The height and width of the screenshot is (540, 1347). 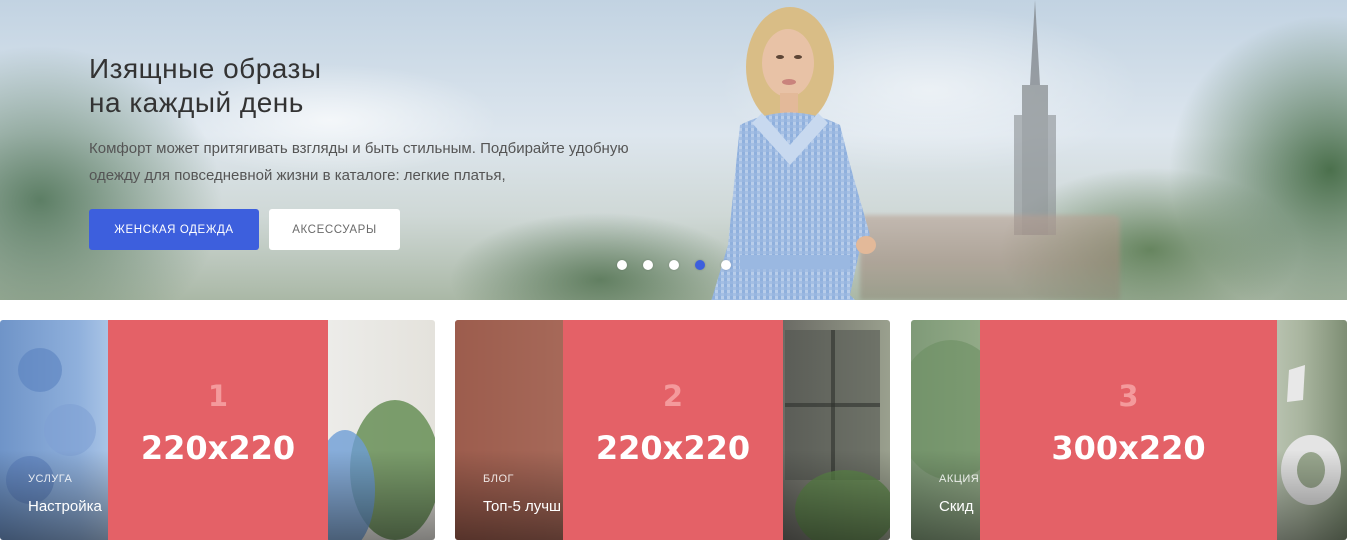 What do you see at coordinates (218, 396) in the screenshot?
I see `placeholder-number: 1` at bounding box center [218, 396].